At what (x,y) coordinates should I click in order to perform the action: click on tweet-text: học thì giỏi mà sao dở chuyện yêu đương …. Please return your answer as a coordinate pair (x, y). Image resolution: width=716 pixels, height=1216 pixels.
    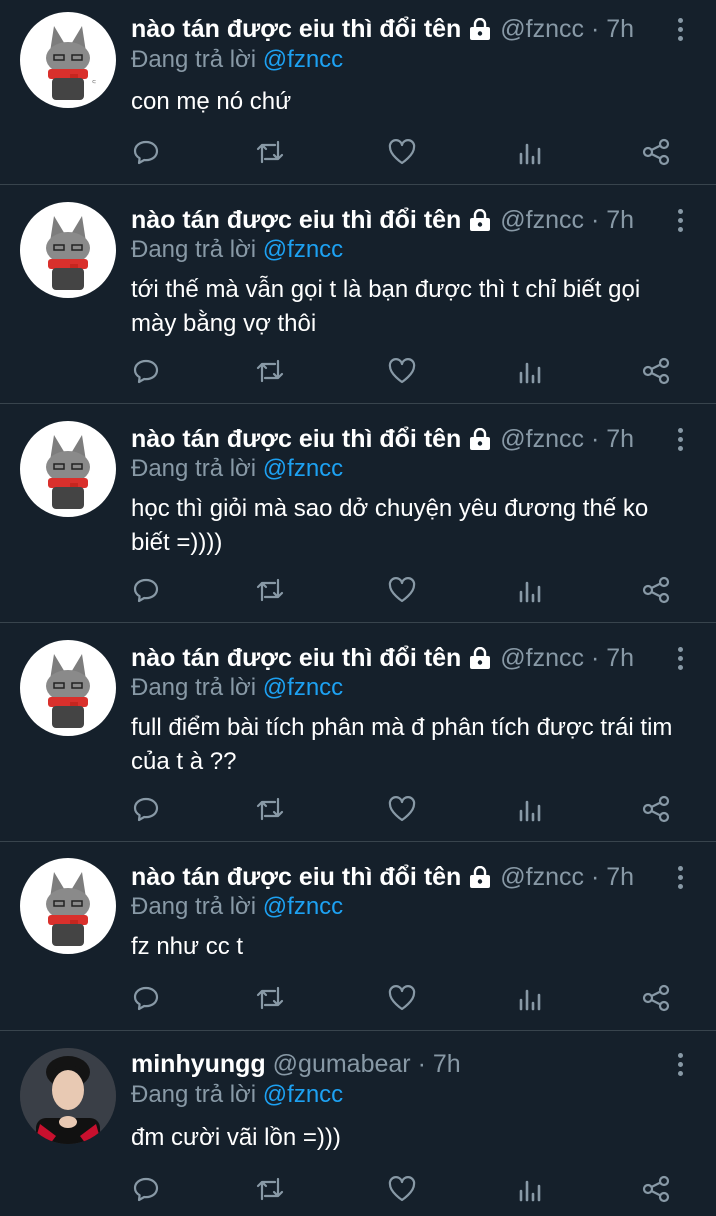
    Looking at the image, I should click on (390, 525).